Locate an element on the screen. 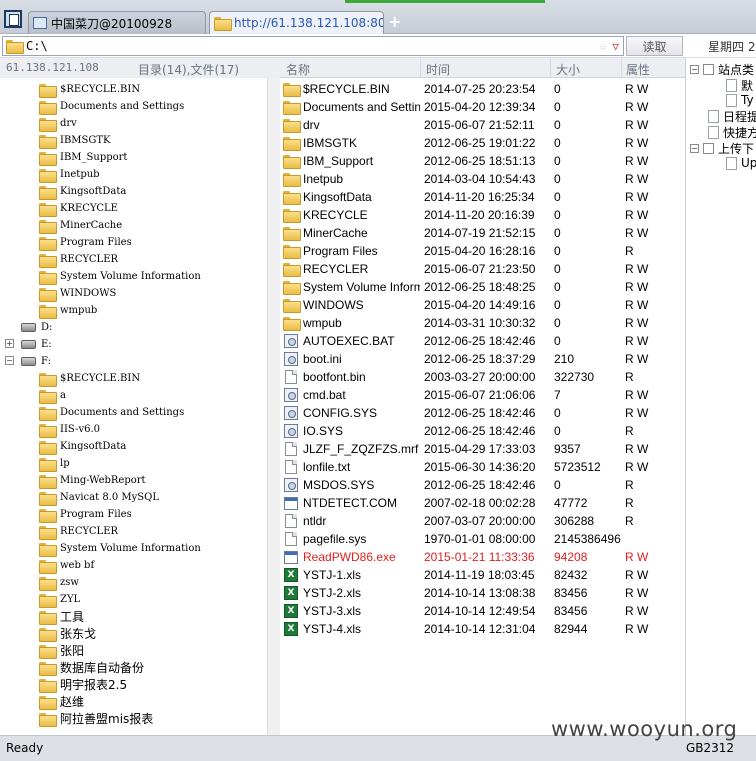 The width and height of the screenshot is (756, 761). tree-drive-item: + E: is located at coordinates (28, 344).